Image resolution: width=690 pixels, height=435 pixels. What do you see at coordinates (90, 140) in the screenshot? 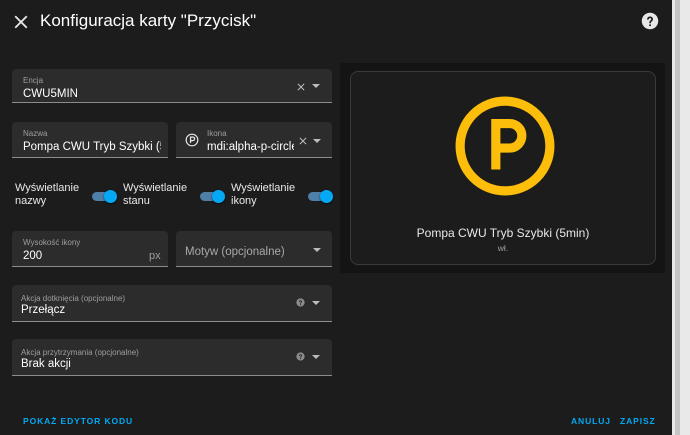
I see `name-field: Nazwa Pompa CWU Tryb Szybki (5min)` at bounding box center [90, 140].